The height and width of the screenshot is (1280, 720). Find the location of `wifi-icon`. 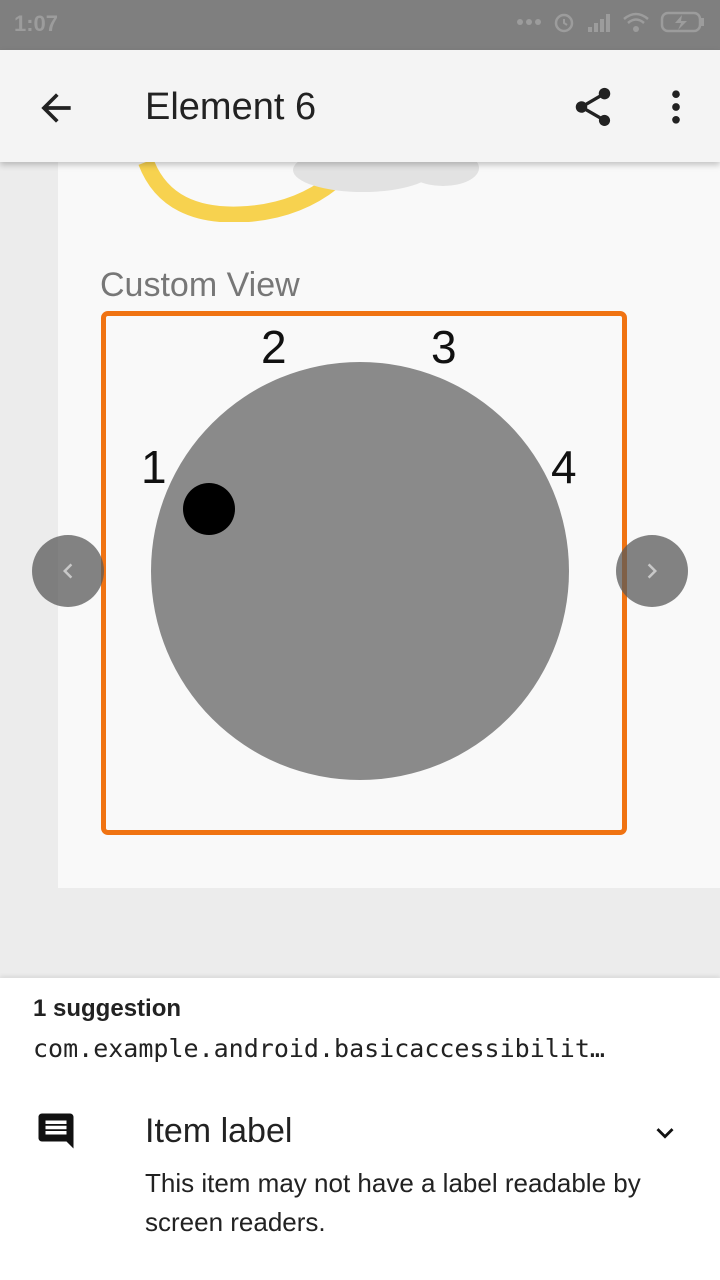

wifi-icon is located at coordinates (636, 22).